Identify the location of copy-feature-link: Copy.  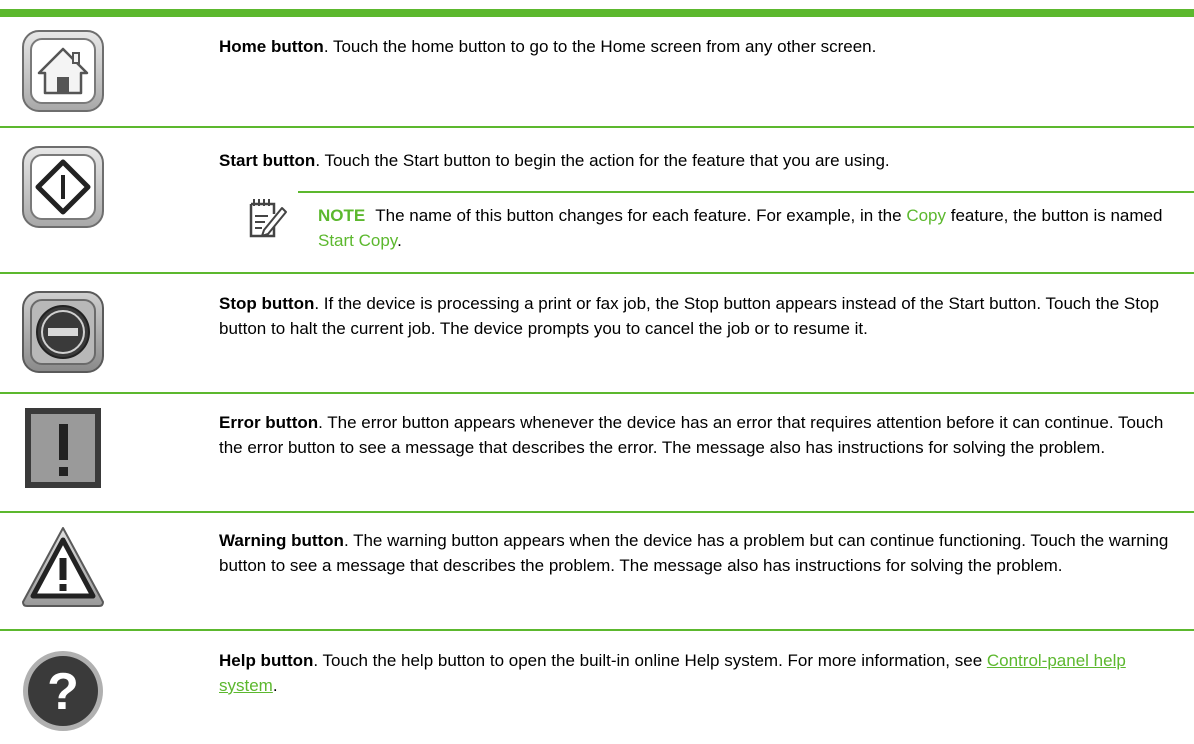
(926, 215).